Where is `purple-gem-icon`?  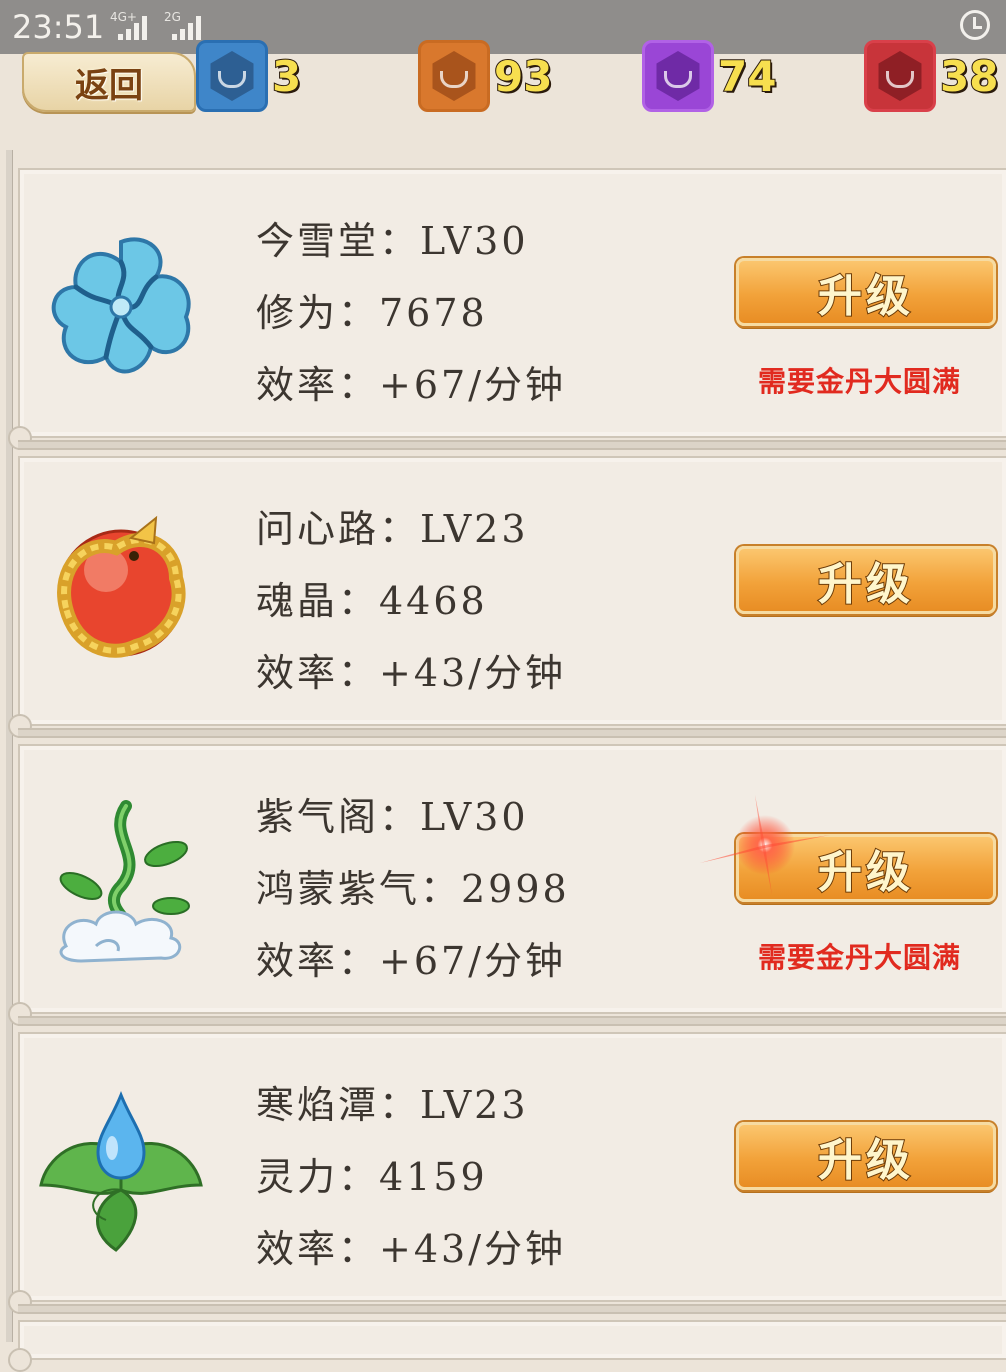
purple-gem-icon is located at coordinates (678, 76).